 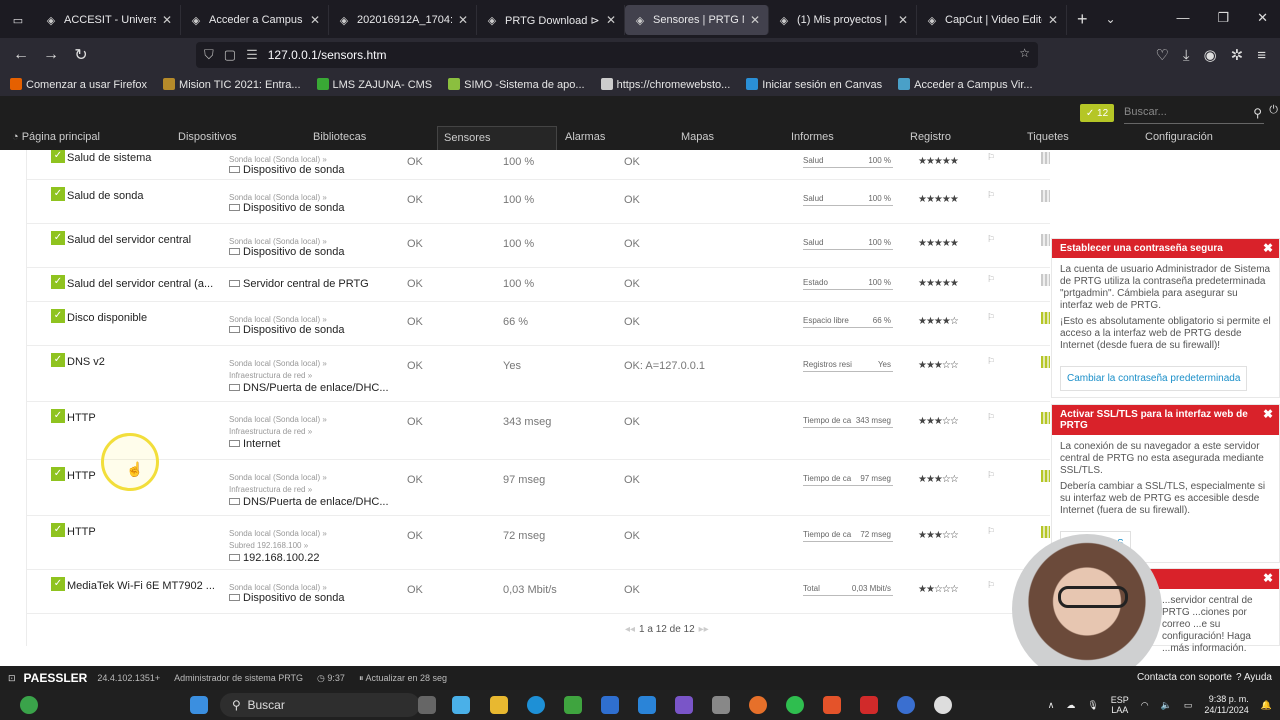 I want to click on nav-3: Sensores, so click(x=497, y=138).